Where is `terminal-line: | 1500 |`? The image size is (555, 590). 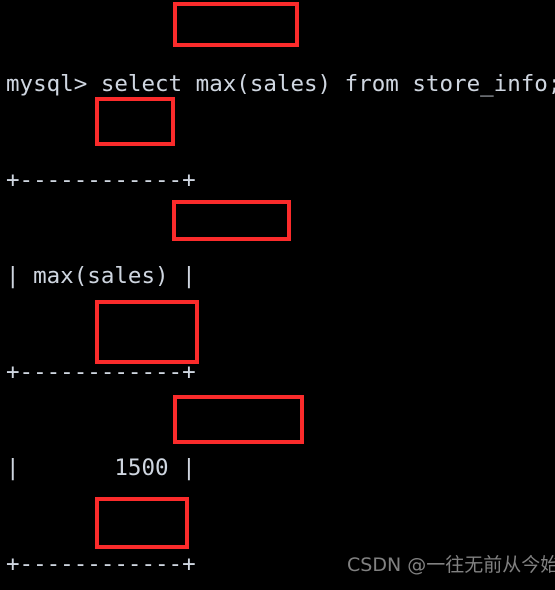 terminal-line: | 1500 | is located at coordinates (101, 468).